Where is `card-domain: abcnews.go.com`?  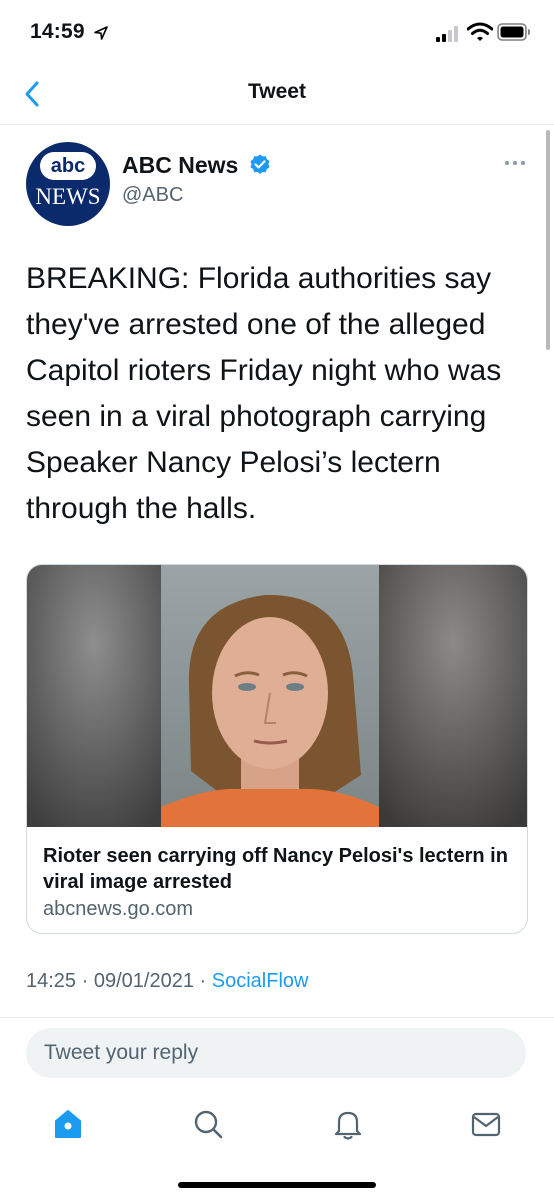 card-domain: abcnews.go.com is located at coordinates (118, 909).